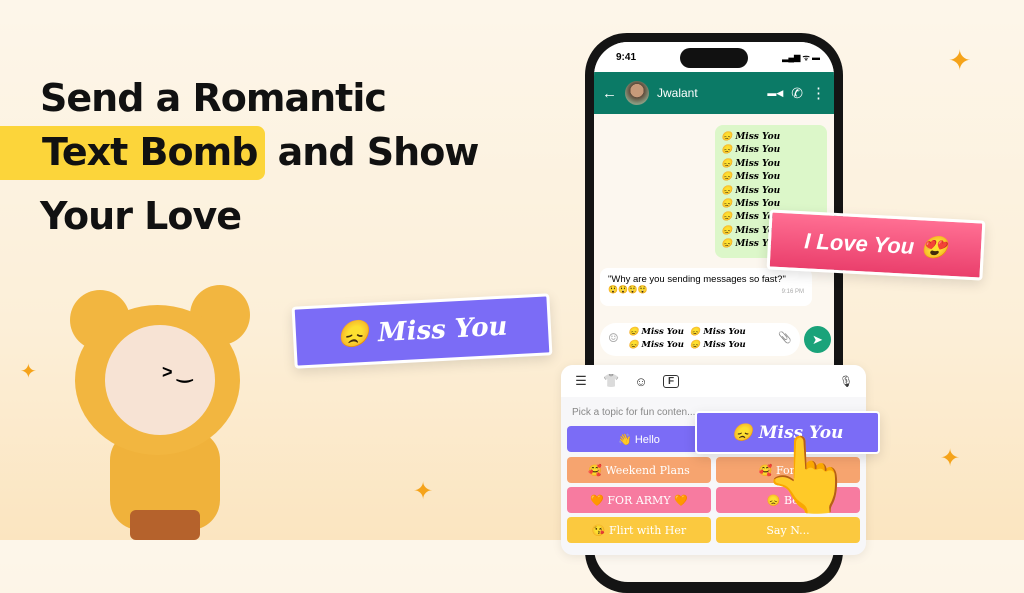  What do you see at coordinates (876, 245) in the screenshot?
I see `i-love-you-card: I Love You 😍` at bounding box center [876, 245].